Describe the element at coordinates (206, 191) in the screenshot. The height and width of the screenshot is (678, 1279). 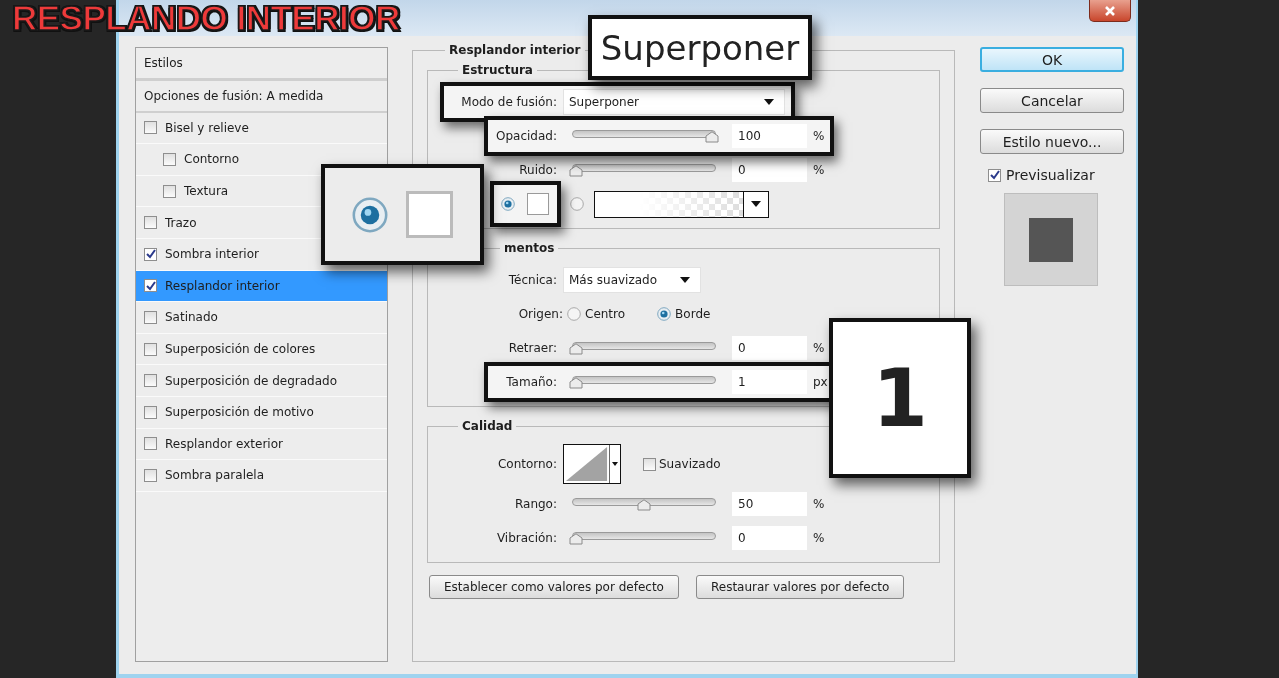
I see `style-label: Textura` at that location.